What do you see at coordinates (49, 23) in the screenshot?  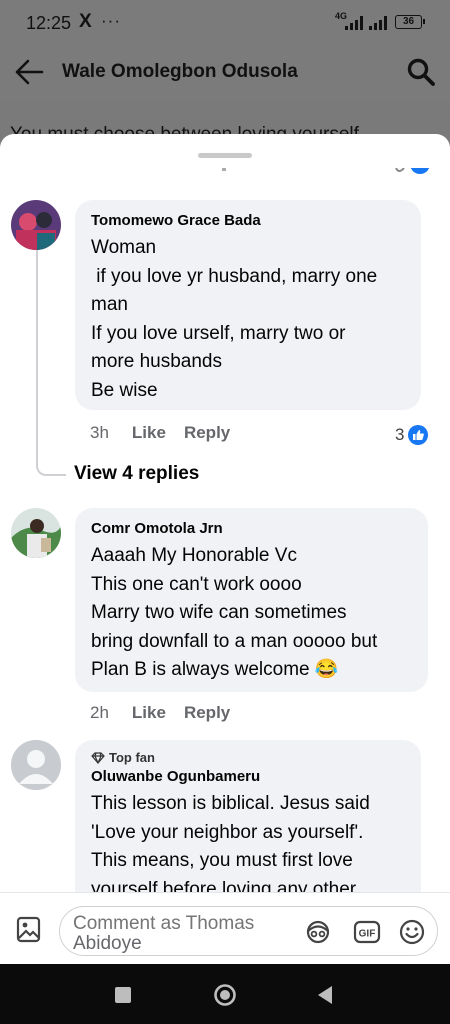 I see `status-time: 12:25` at bounding box center [49, 23].